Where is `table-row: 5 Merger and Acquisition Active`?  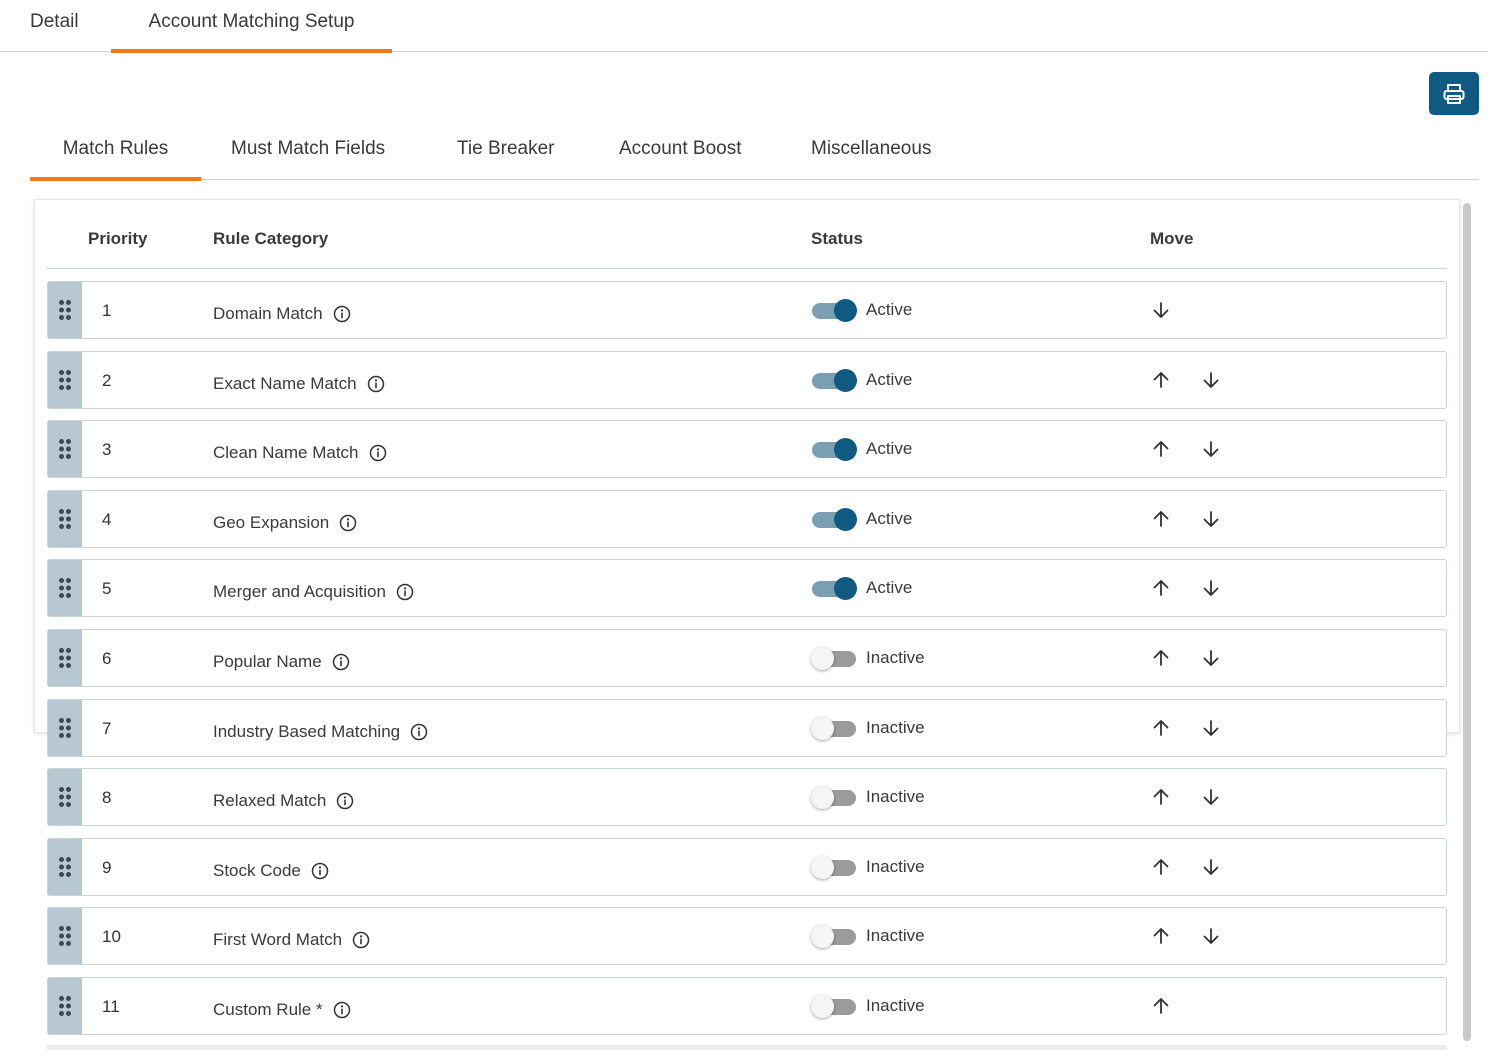 table-row: 5 Merger and Acquisition Active is located at coordinates (747, 588).